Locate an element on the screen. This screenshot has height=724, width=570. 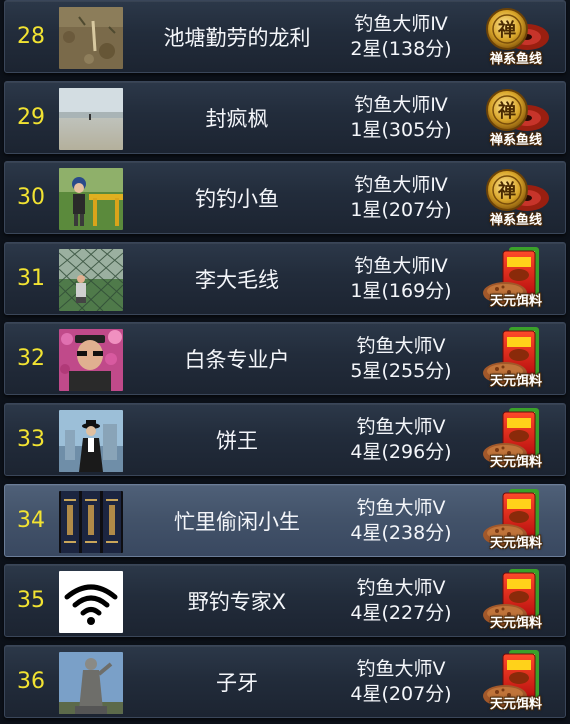
leaderboard-row: 31 李大毛线 钓鱼大师Ⅳ 1星(169分) 天元饵料 is located at coordinates (285, 278).